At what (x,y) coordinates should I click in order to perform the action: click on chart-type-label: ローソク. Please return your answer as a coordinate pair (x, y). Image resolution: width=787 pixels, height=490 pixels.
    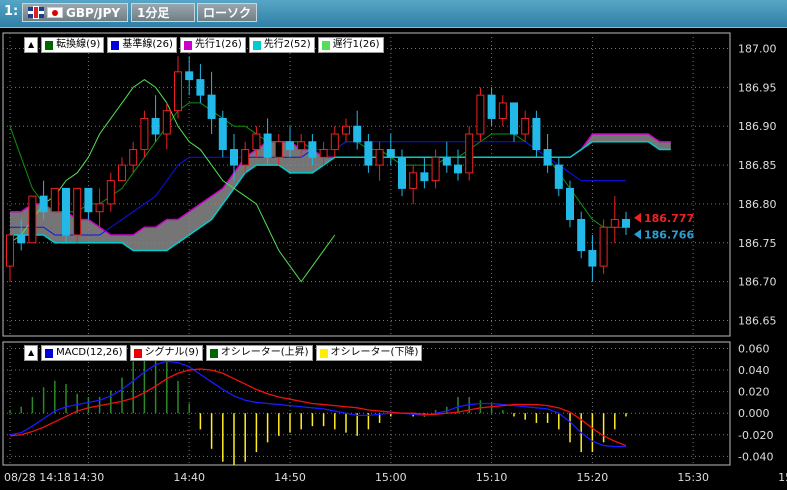
    Looking at the image, I should click on (227, 13).